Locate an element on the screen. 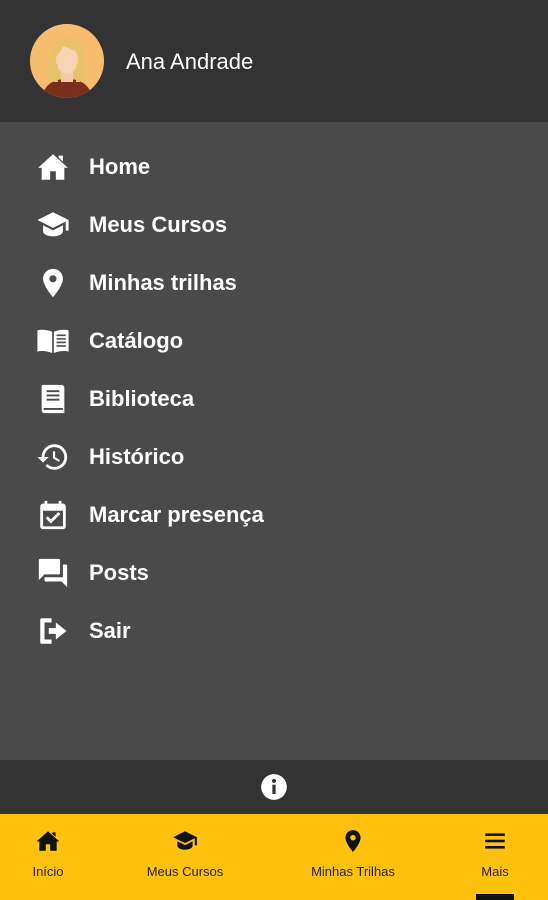 Image resolution: width=548 pixels, height=900 pixels. nav-tab-mais: Mais is located at coordinates (495, 857).